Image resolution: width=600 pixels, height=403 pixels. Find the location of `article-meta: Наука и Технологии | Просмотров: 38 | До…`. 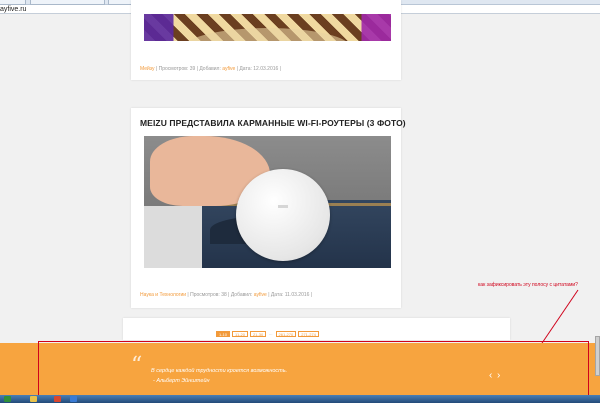

article-meta: Наука и Технологии | Просмотров: 38 | До… is located at coordinates (226, 295).